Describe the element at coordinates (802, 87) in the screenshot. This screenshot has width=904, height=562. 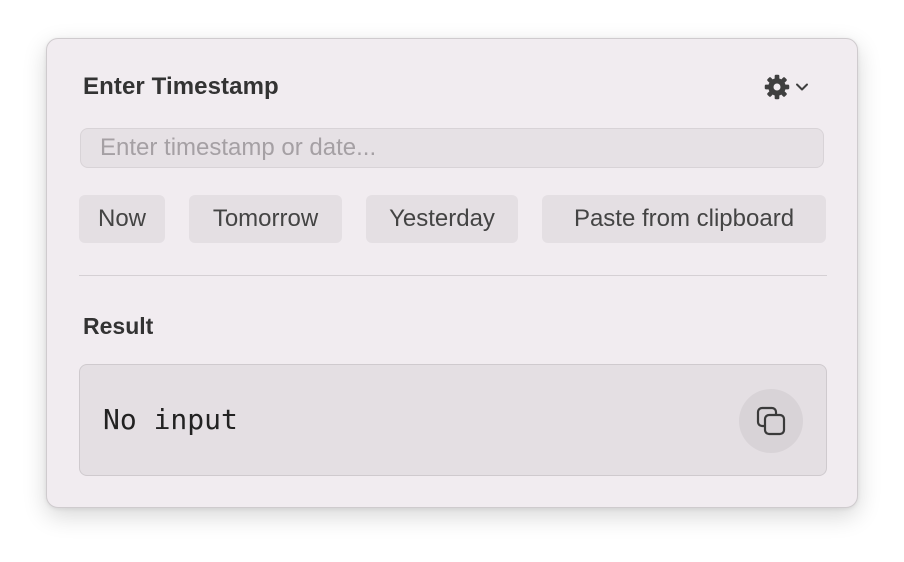
I see `chevron-down-icon` at that location.